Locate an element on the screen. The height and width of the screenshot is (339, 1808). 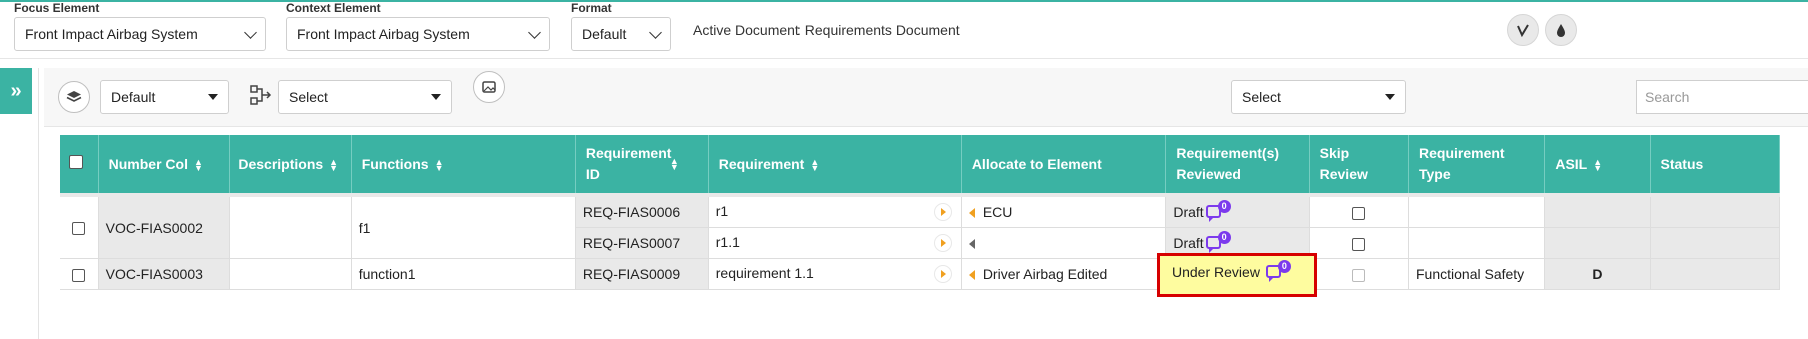
col-asil: ASIL ▲ ▼ is located at coordinates (1597, 165).